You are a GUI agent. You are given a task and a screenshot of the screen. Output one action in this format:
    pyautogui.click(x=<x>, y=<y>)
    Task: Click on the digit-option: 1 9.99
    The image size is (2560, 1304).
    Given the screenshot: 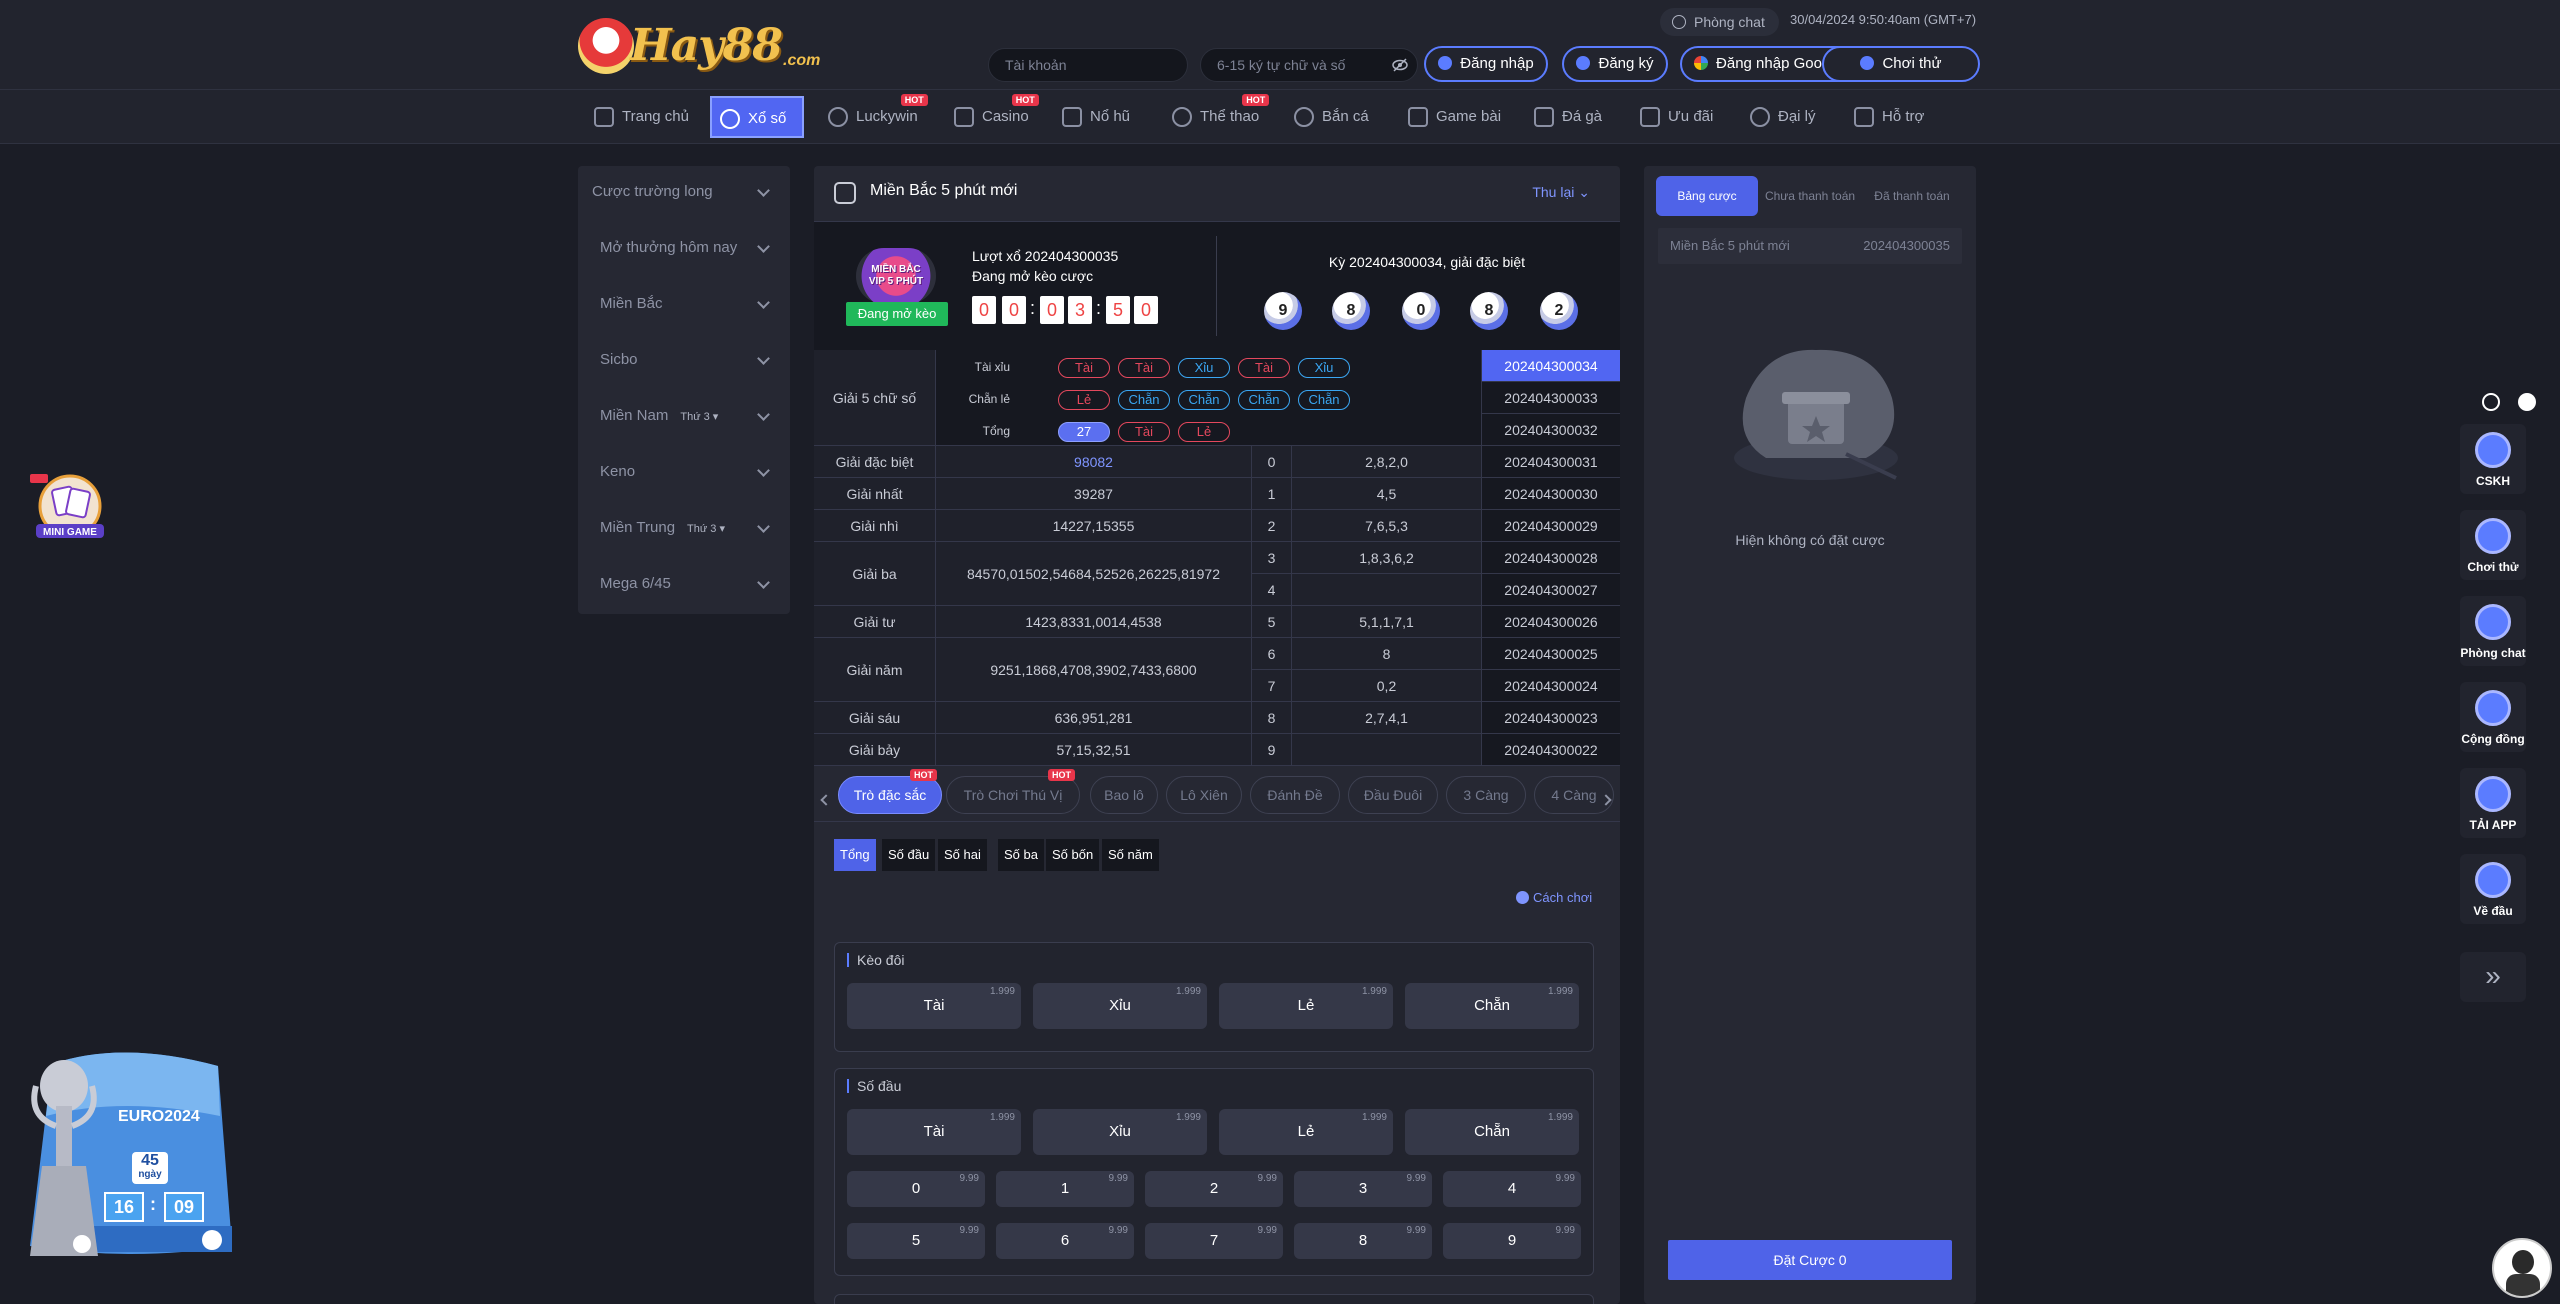 What is the action you would take?
    pyautogui.click(x=1065, y=1189)
    